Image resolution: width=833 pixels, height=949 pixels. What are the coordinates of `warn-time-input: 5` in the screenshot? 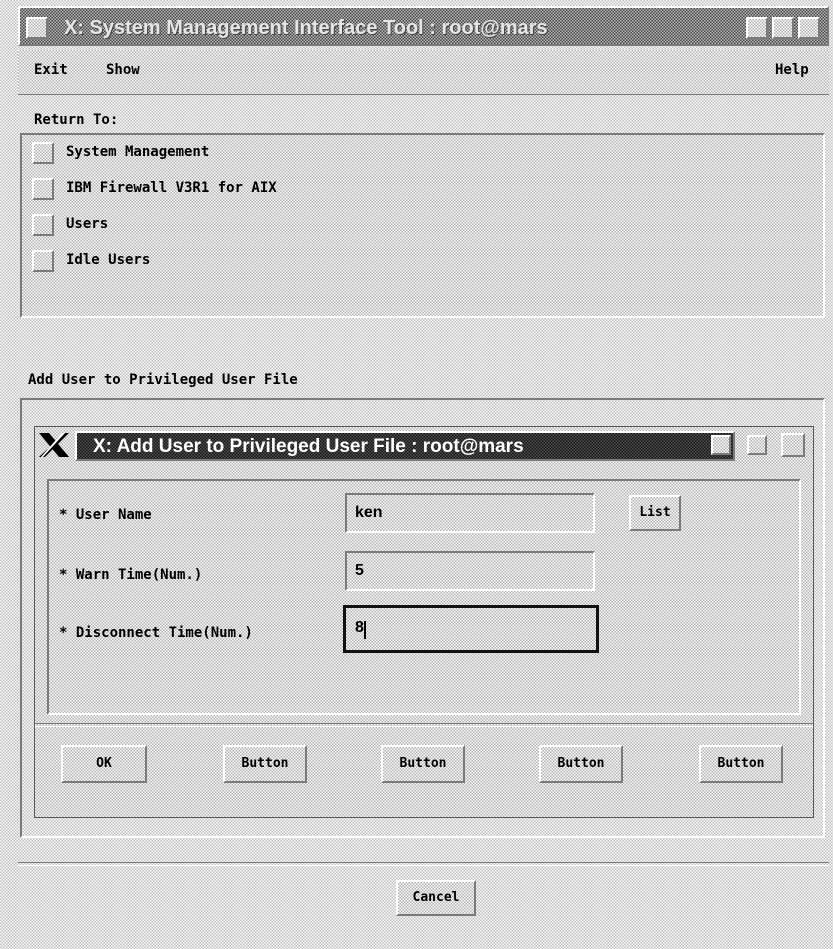 It's located at (470, 571).